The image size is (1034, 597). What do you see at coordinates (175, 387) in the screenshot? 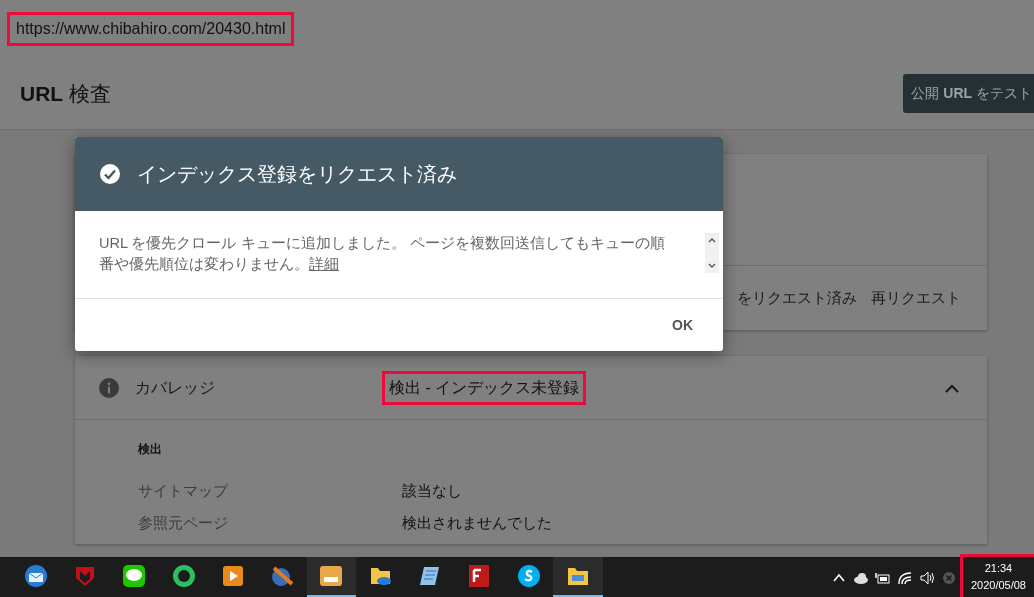
I see `coverage-label: カバレッジ` at bounding box center [175, 387].